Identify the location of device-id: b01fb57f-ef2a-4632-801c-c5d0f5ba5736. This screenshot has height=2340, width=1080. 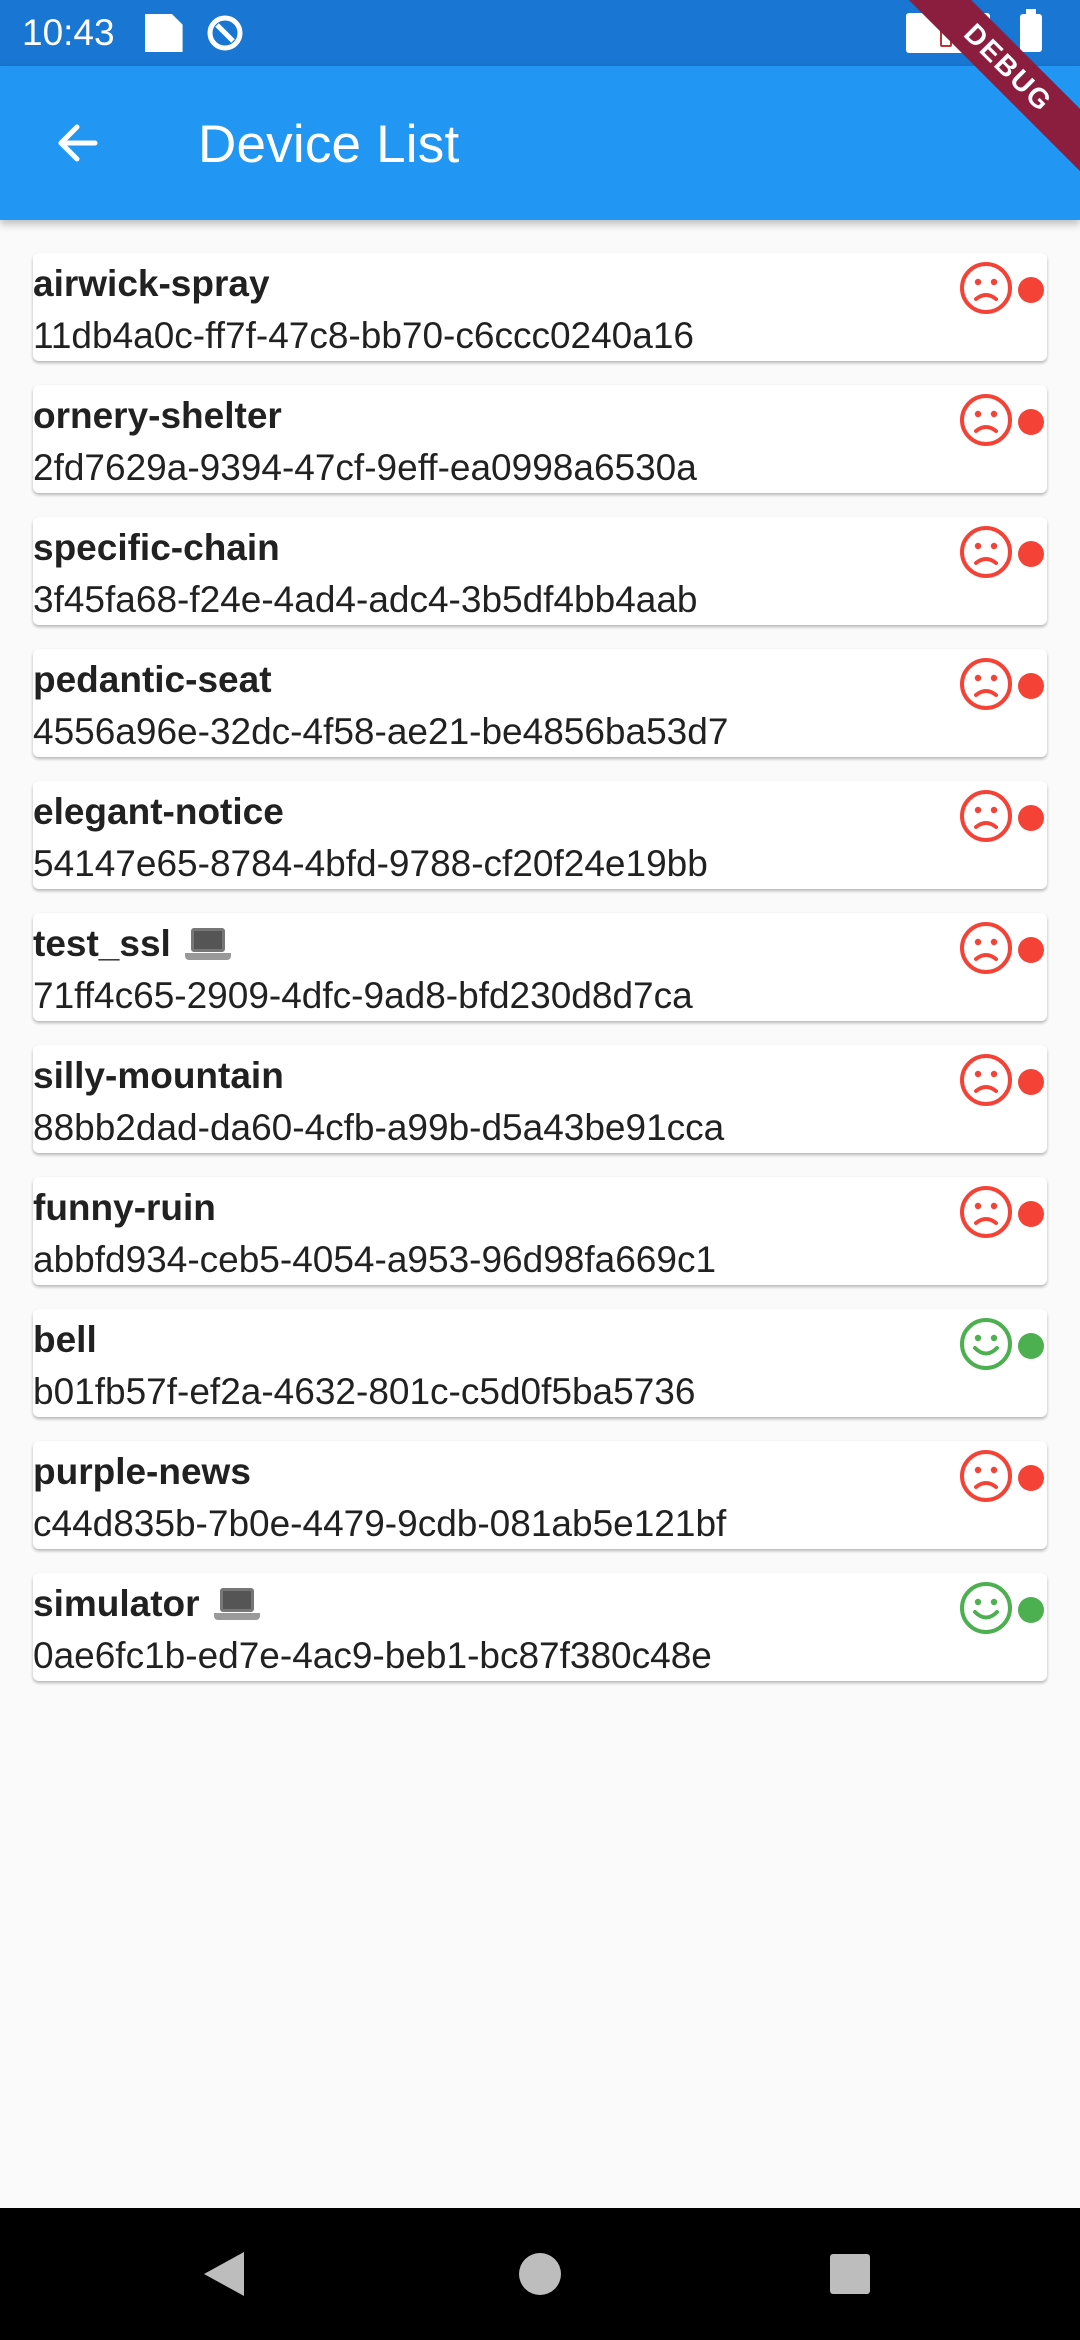
(364, 1391).